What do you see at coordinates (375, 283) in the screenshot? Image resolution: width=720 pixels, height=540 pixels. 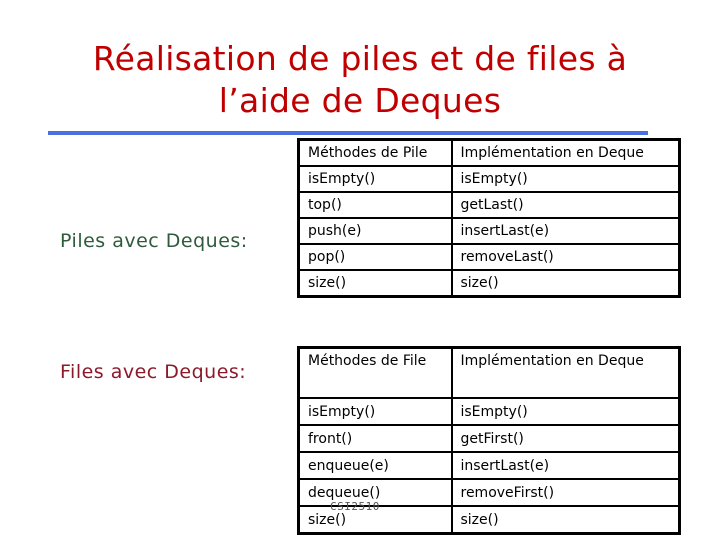 I see `stack-method-cell: size()` at bounding box center [375, 283].